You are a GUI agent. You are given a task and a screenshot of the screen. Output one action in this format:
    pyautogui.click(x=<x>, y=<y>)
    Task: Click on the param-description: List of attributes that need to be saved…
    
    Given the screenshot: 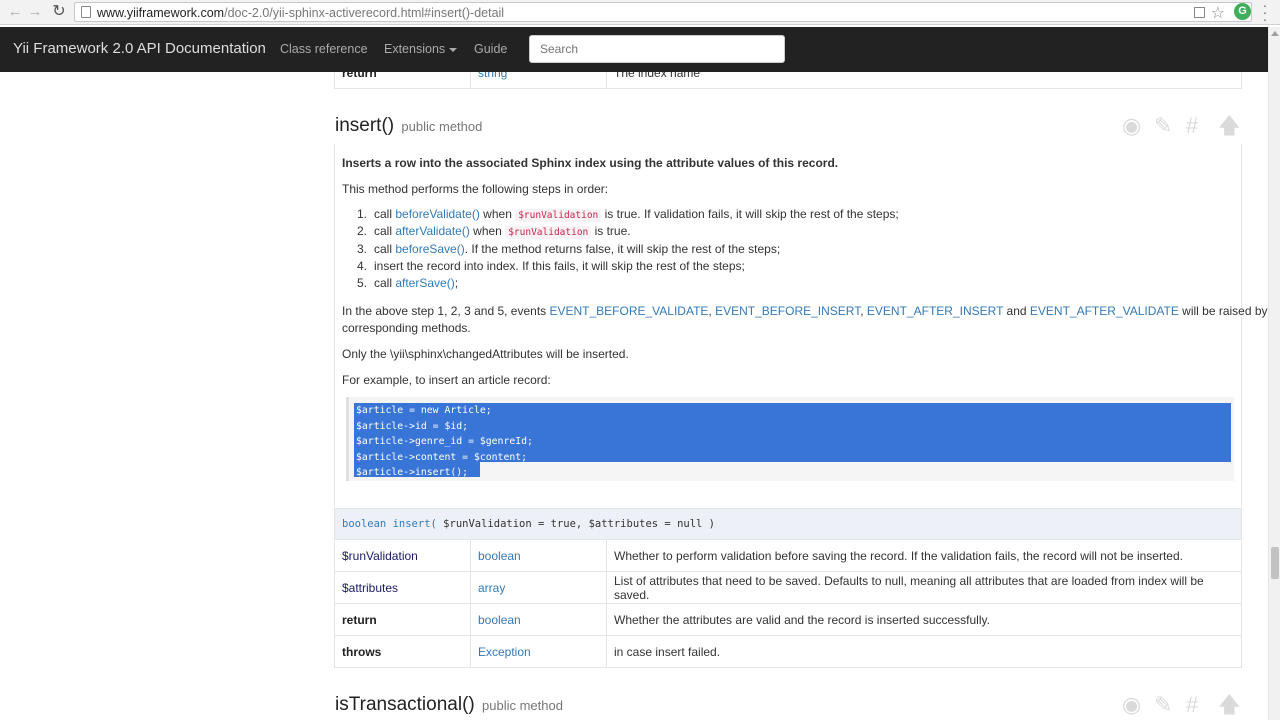 What is the action you would take?
    pyautogui.click(x=924, y=587)
    